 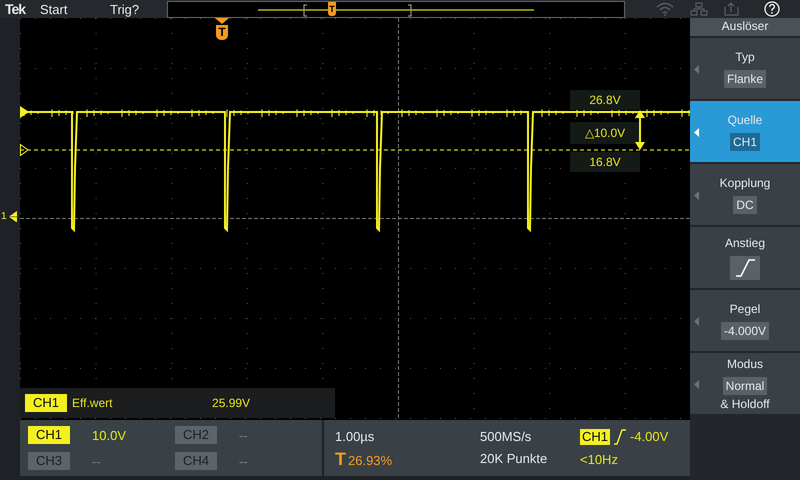 I want to click on channel-marker: 1, so click(x=9, y=216).